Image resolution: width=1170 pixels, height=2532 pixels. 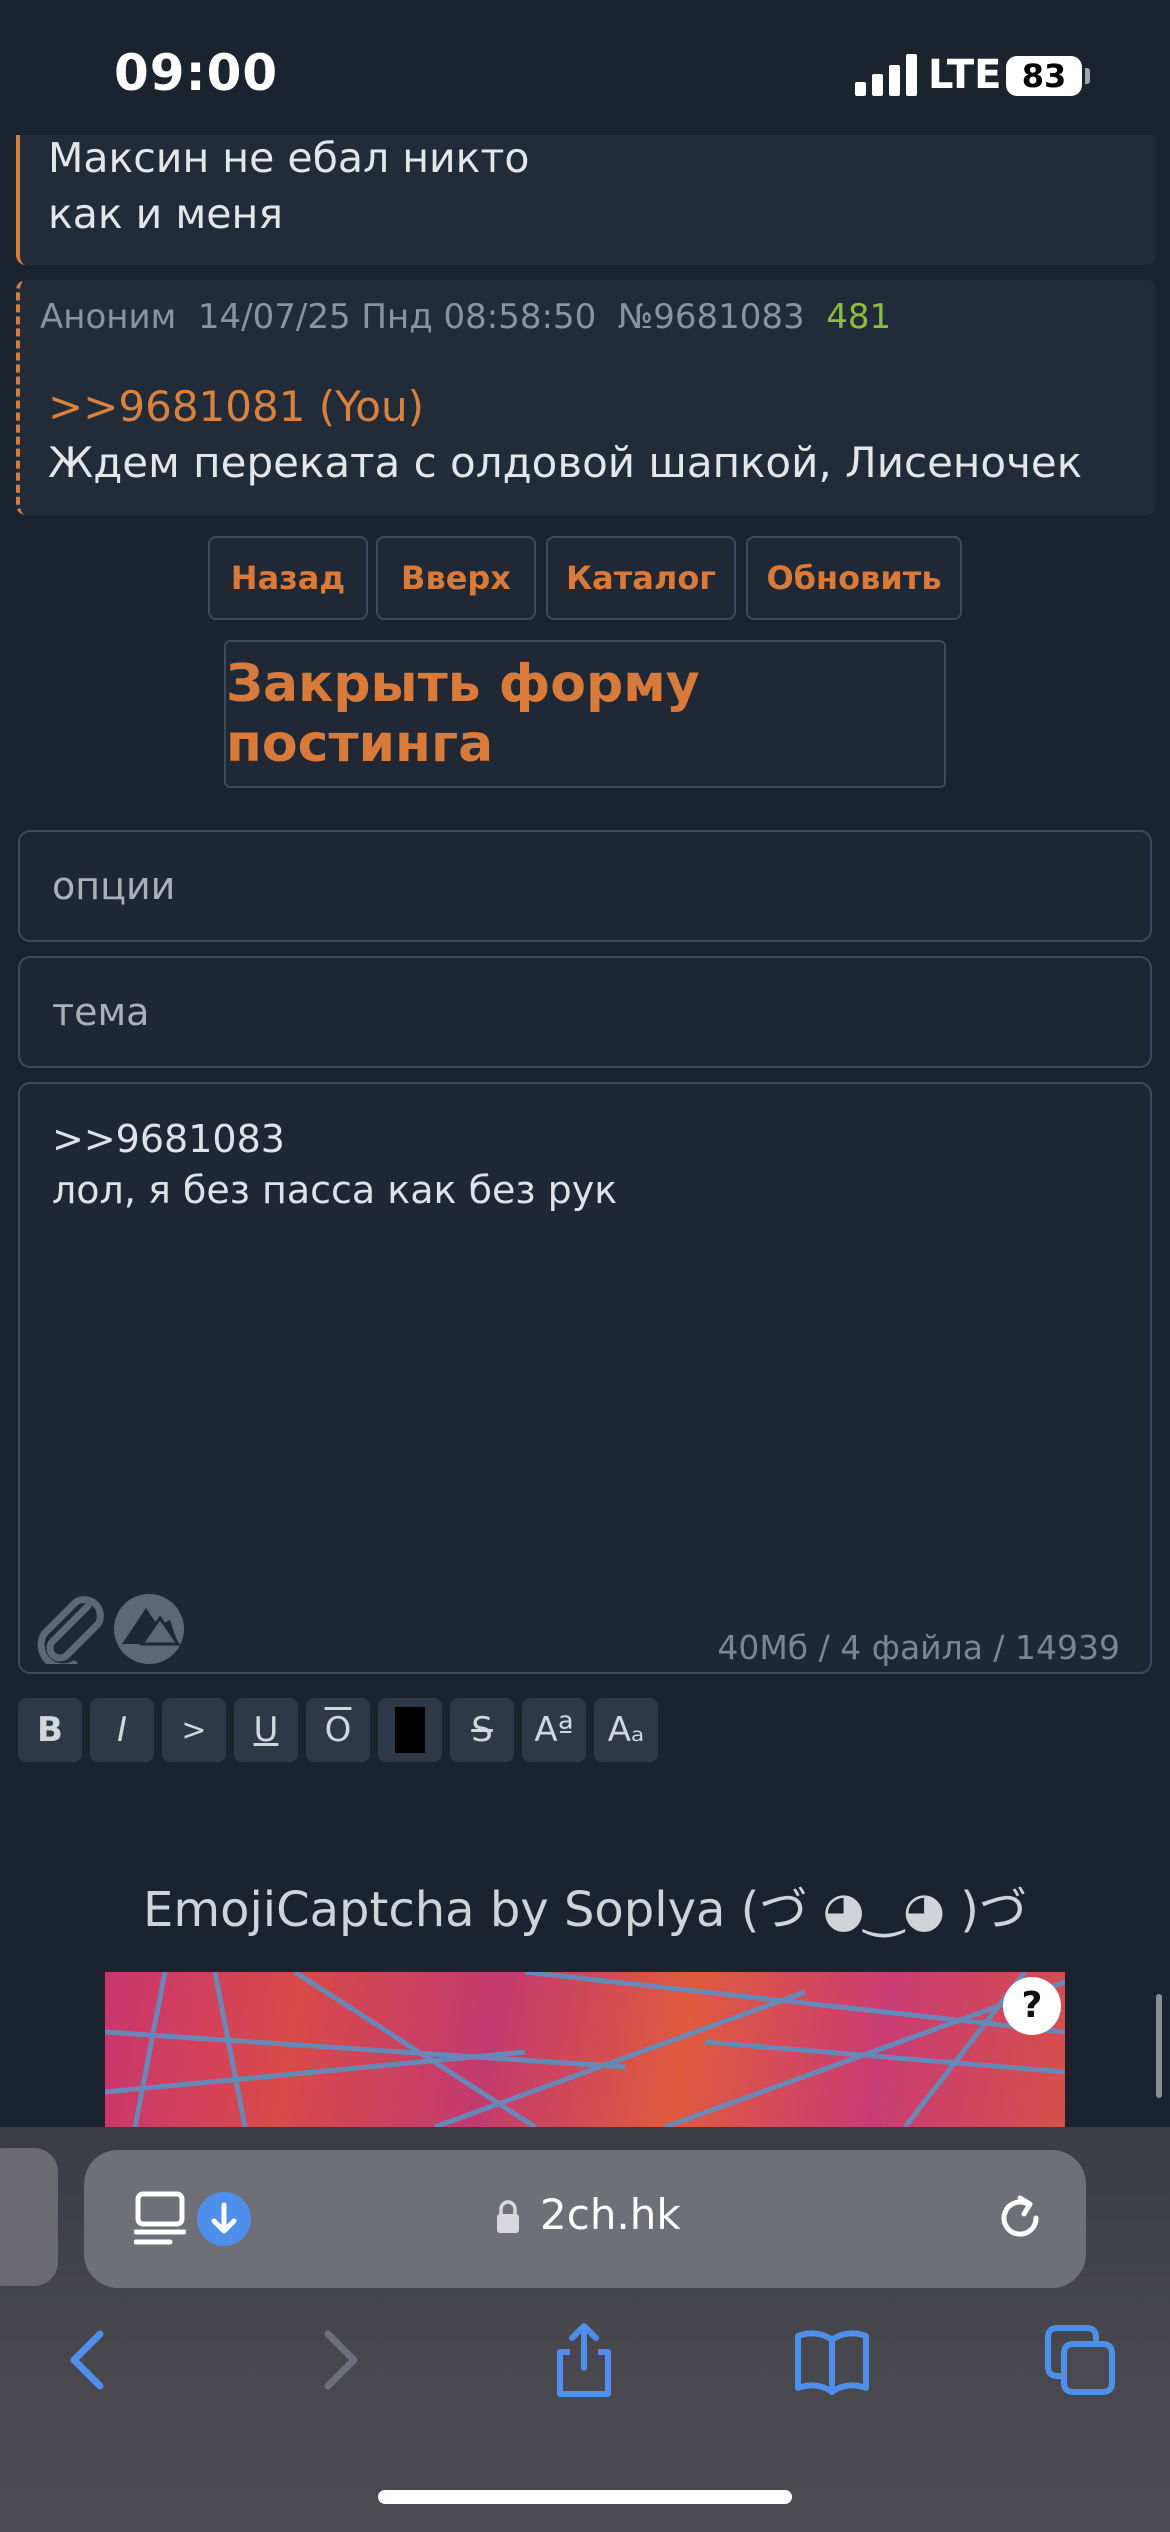 I want to click on overline-button: O, so click(x=338, y=1730).